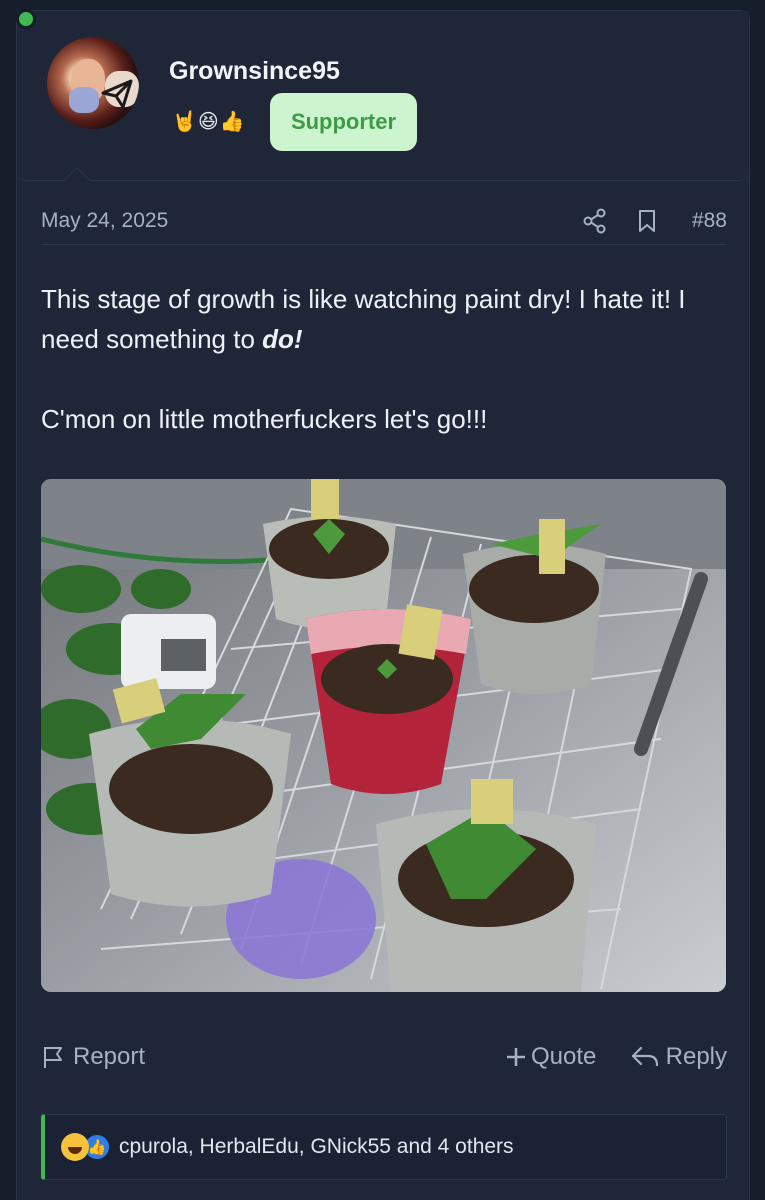 The image size is (765, 1200). What do you see at coordinates (595, 221) in the screenshot?
I see `share-icon` at bounding box center [595, 221].